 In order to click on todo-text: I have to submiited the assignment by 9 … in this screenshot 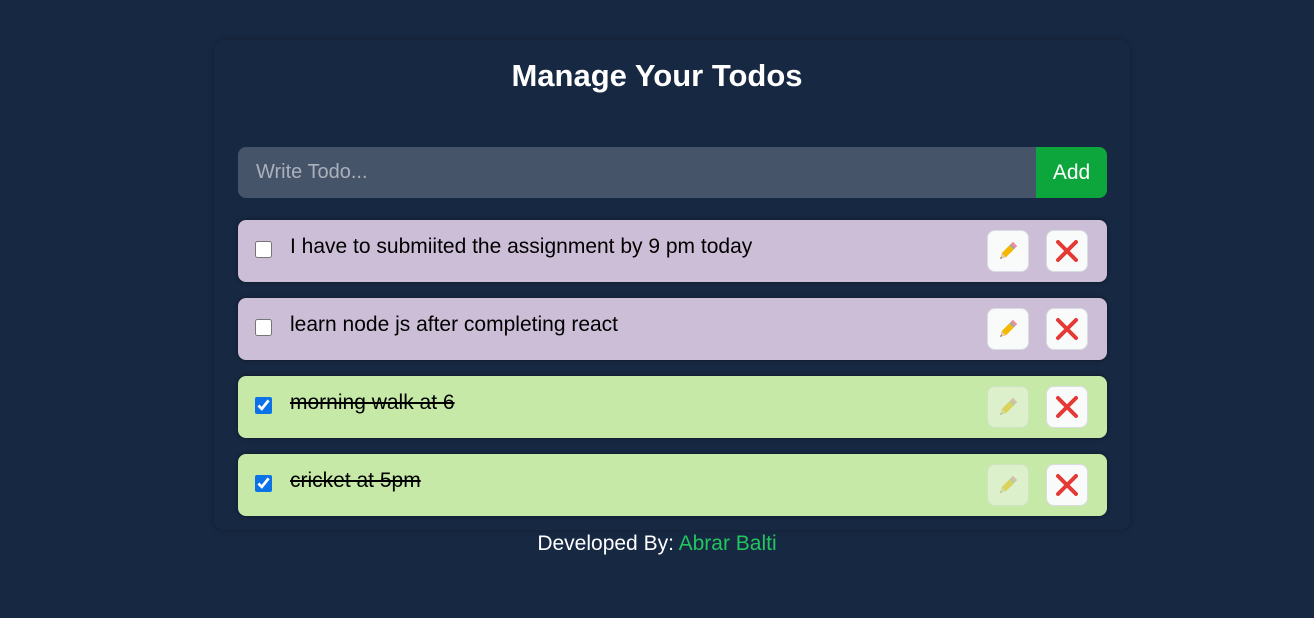, I will do `click(521, 246)`.